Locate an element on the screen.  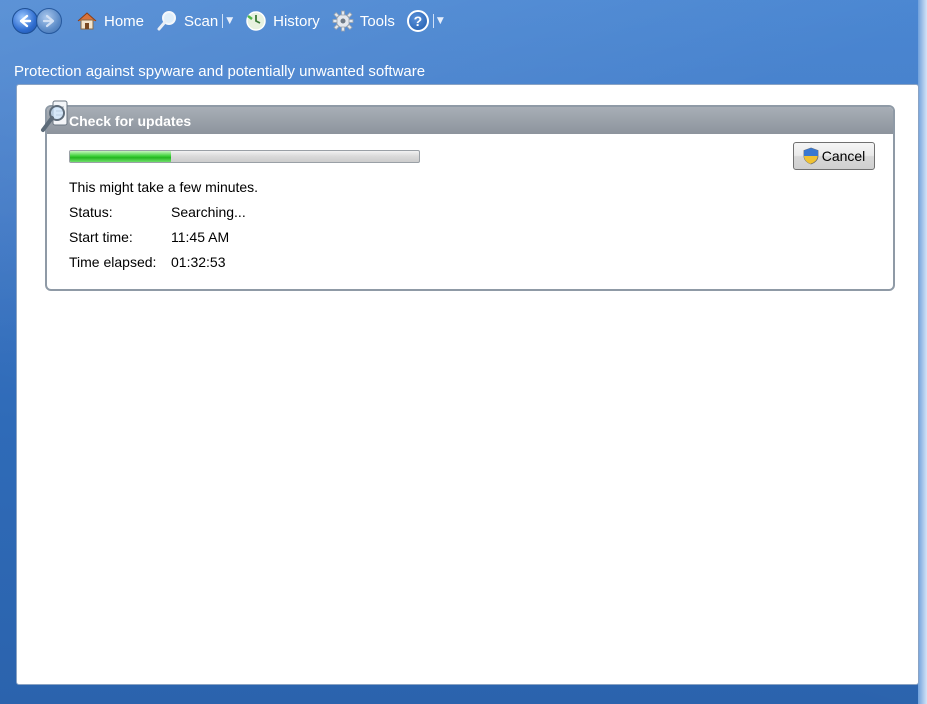
help-icon: ? is located at coordinates (417, 21).